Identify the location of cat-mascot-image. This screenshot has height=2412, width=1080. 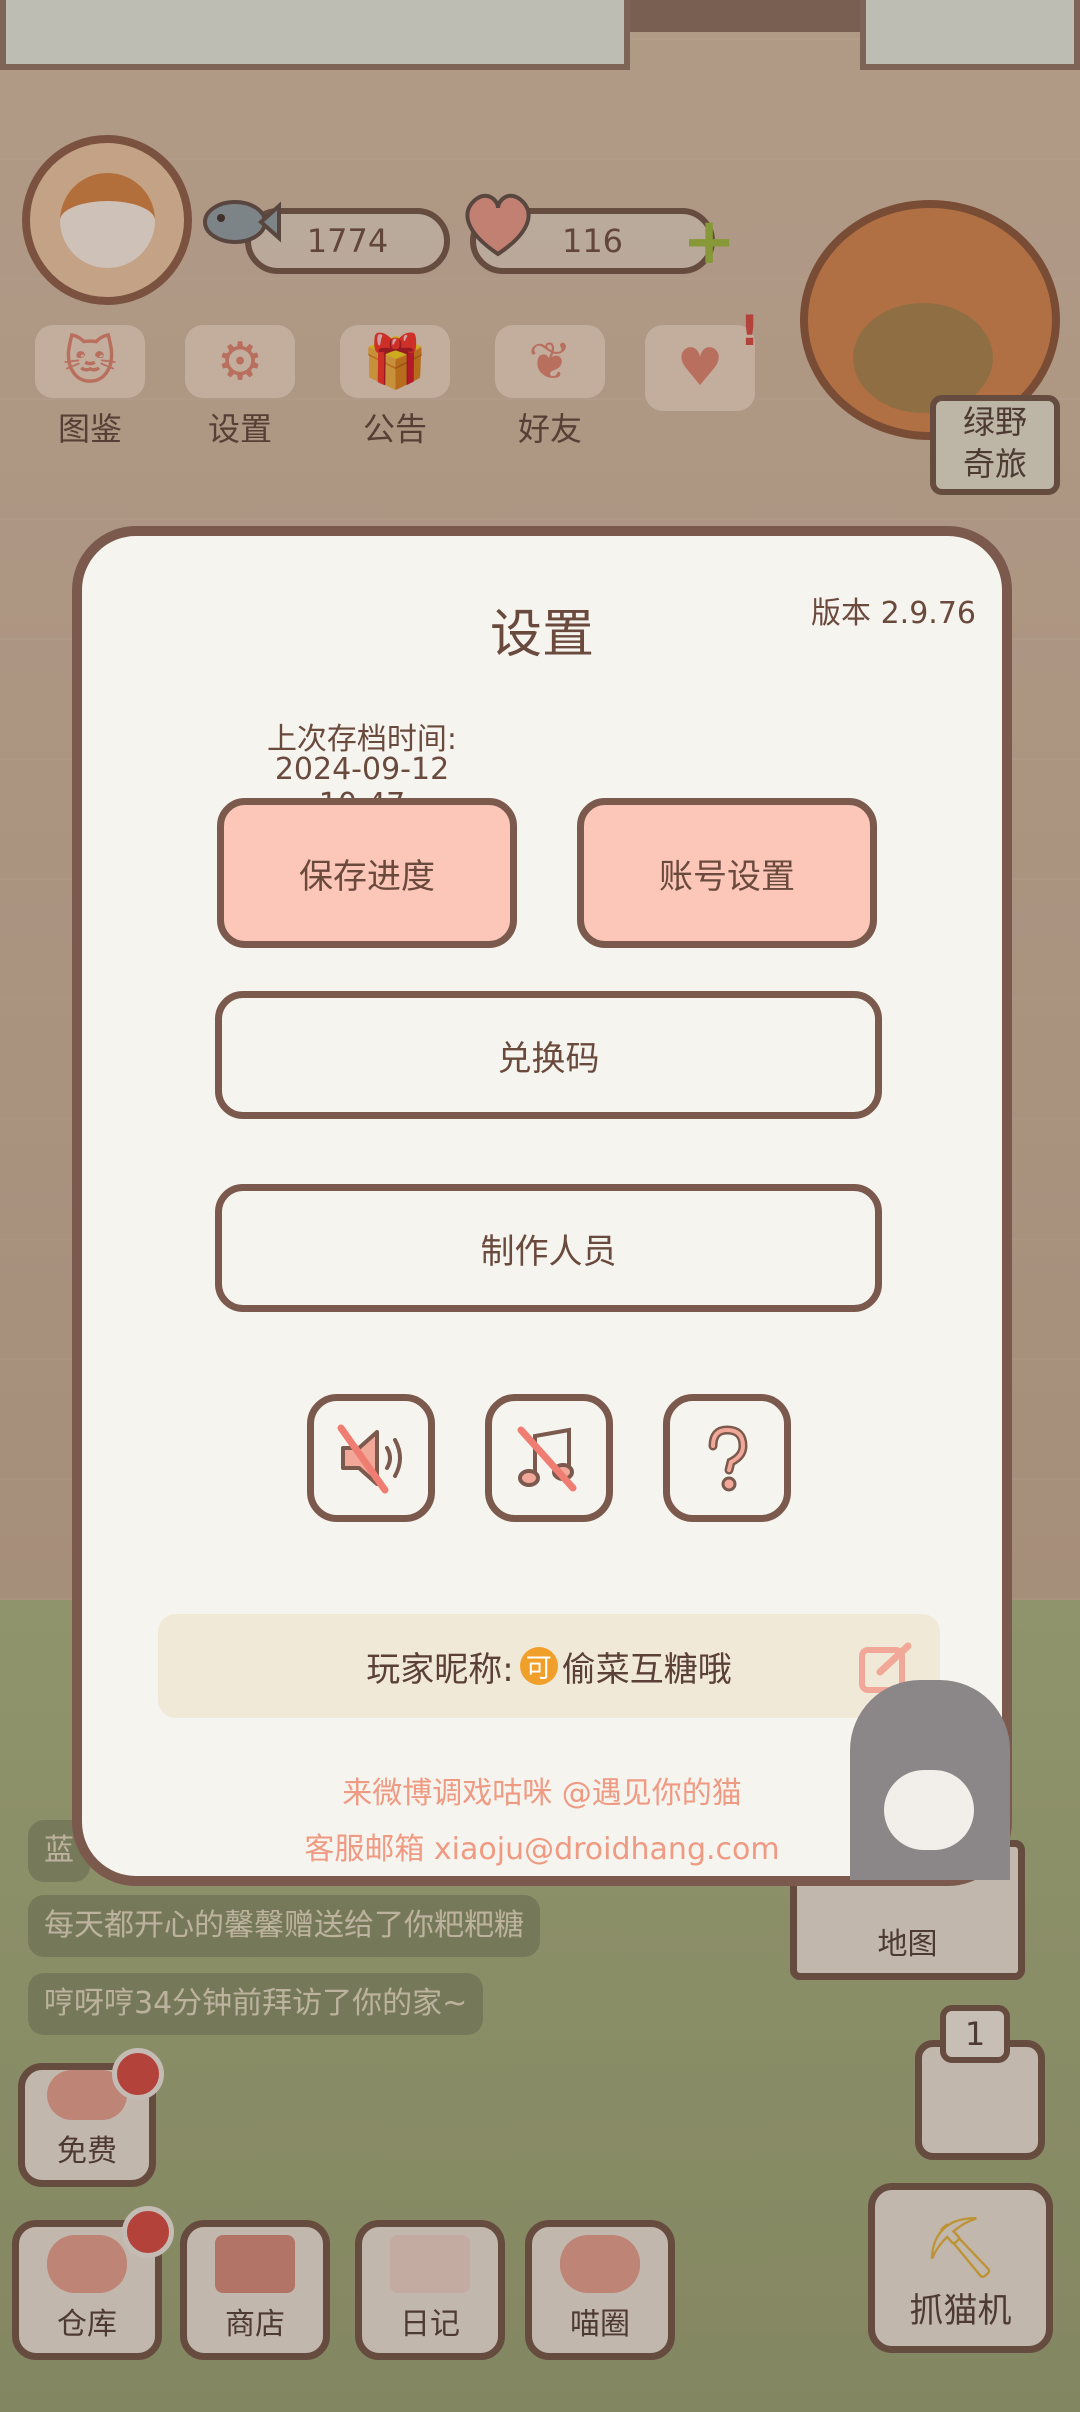
(930, 1780).